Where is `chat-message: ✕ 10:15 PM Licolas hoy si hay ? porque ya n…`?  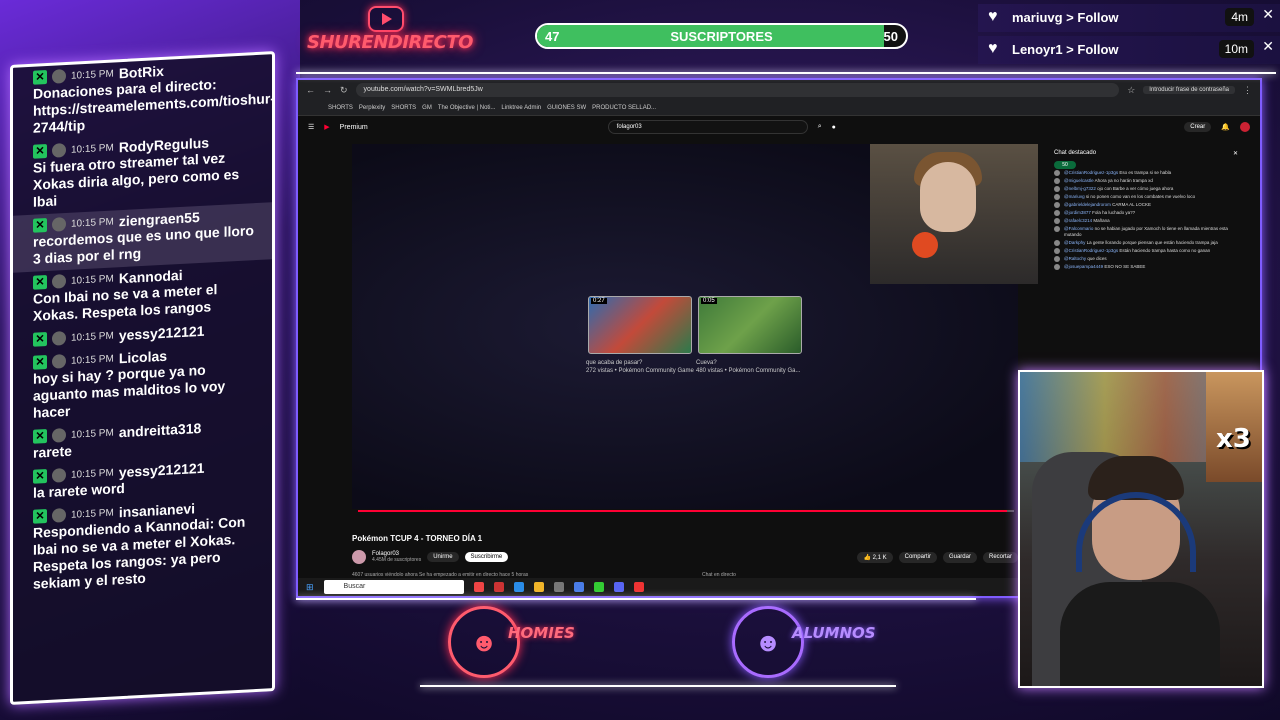 chat-message: ✕ 10:15 PM Licolas hoy si hay ? porque ya n… is located at coordinates (142, 383).